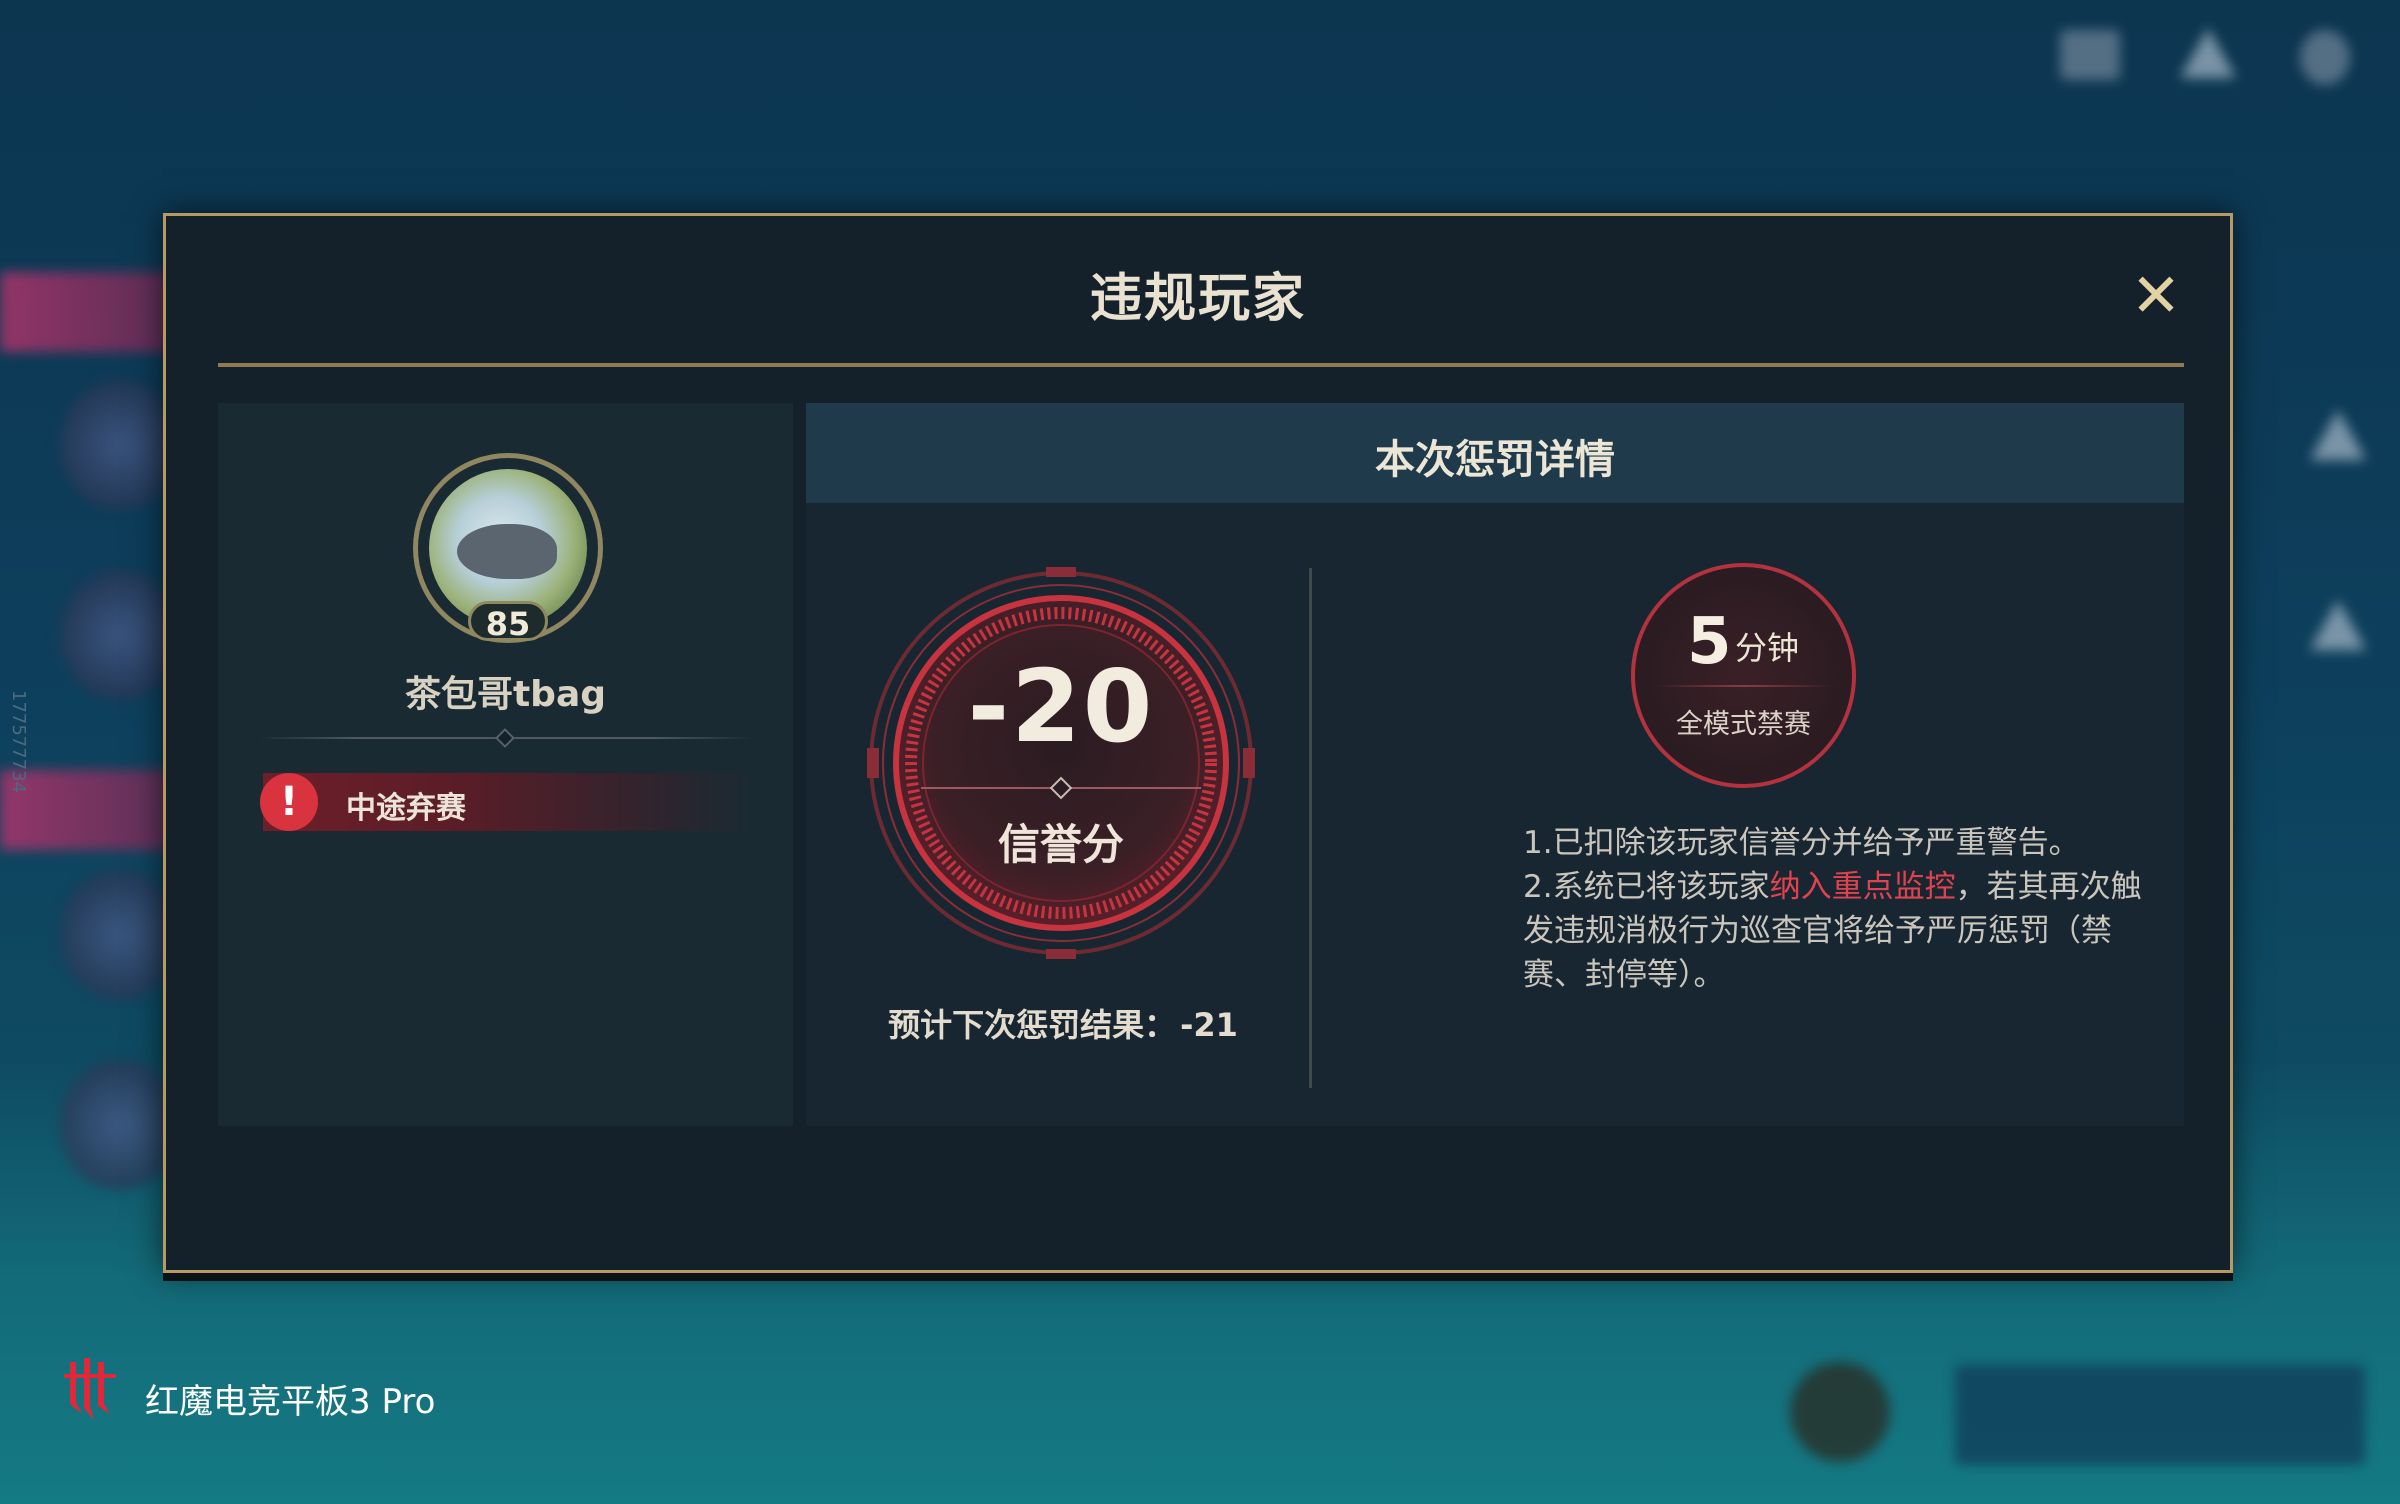  I want to click on ban-duration-badge: 5 分钟 全模式禁赛, so click(1743, 675).